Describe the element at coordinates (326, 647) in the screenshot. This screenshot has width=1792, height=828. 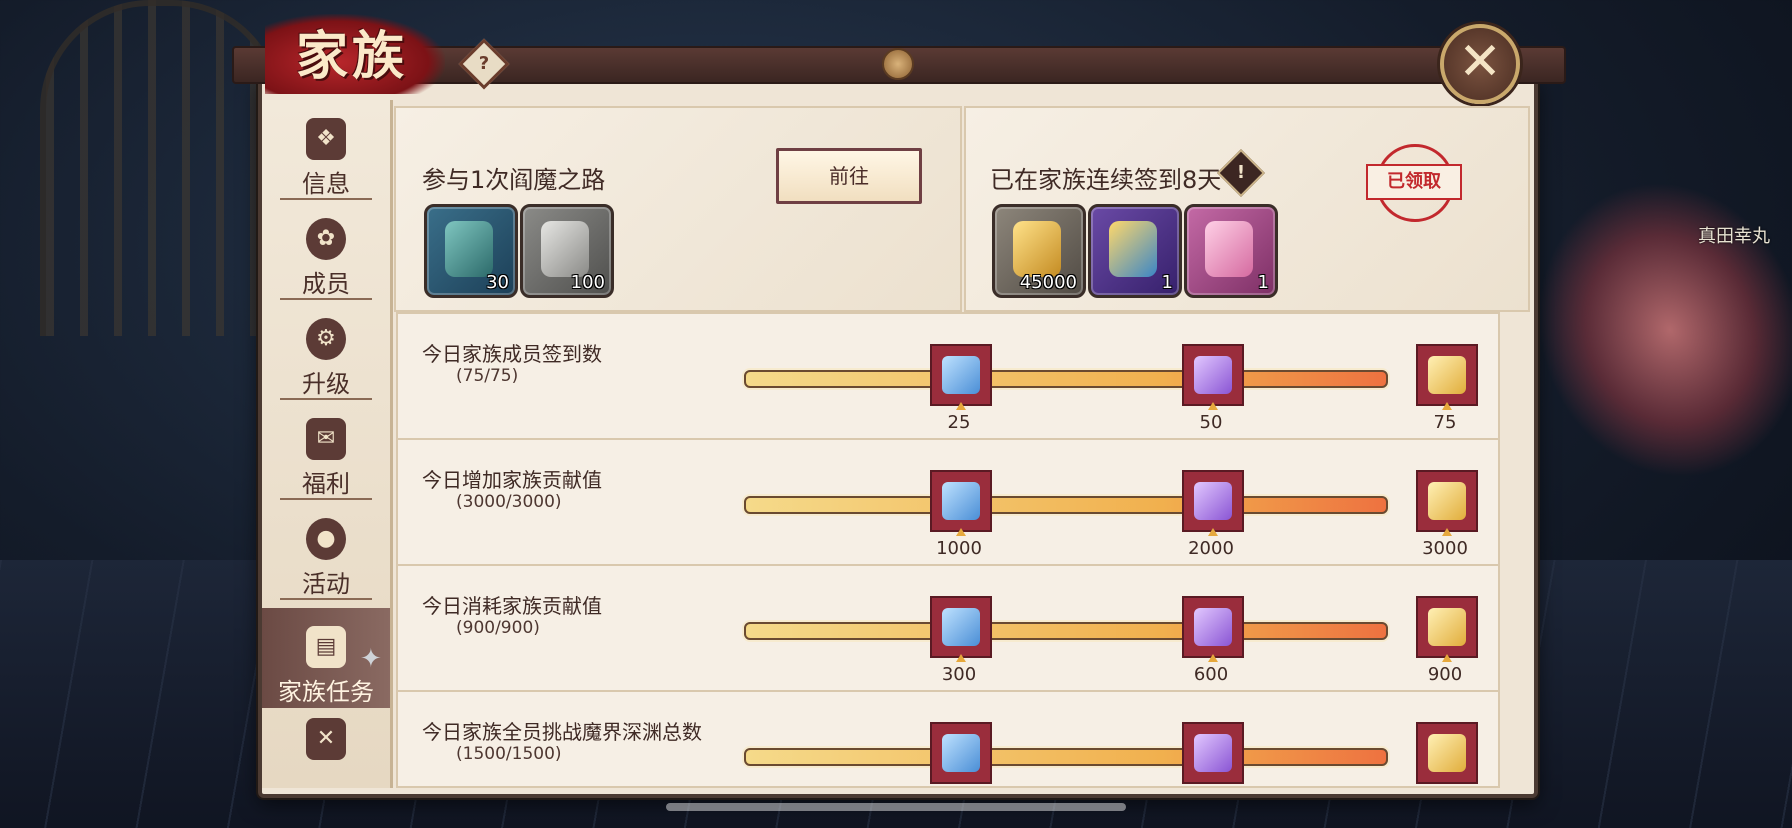
I see `scroll-icon: ▤` at that location.